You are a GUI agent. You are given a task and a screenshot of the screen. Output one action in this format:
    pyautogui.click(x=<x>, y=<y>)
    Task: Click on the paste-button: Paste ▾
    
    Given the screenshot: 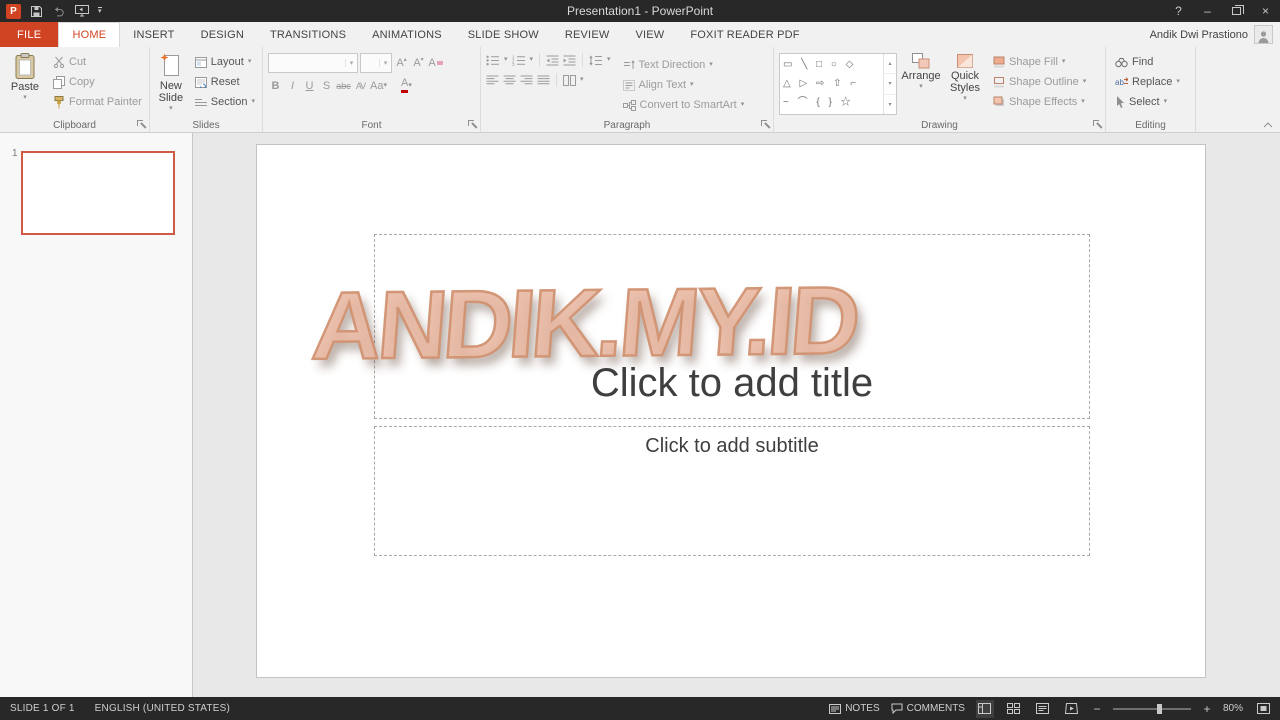 What is the action you would take?
    pyautogui.click(x=25, y=76)
    